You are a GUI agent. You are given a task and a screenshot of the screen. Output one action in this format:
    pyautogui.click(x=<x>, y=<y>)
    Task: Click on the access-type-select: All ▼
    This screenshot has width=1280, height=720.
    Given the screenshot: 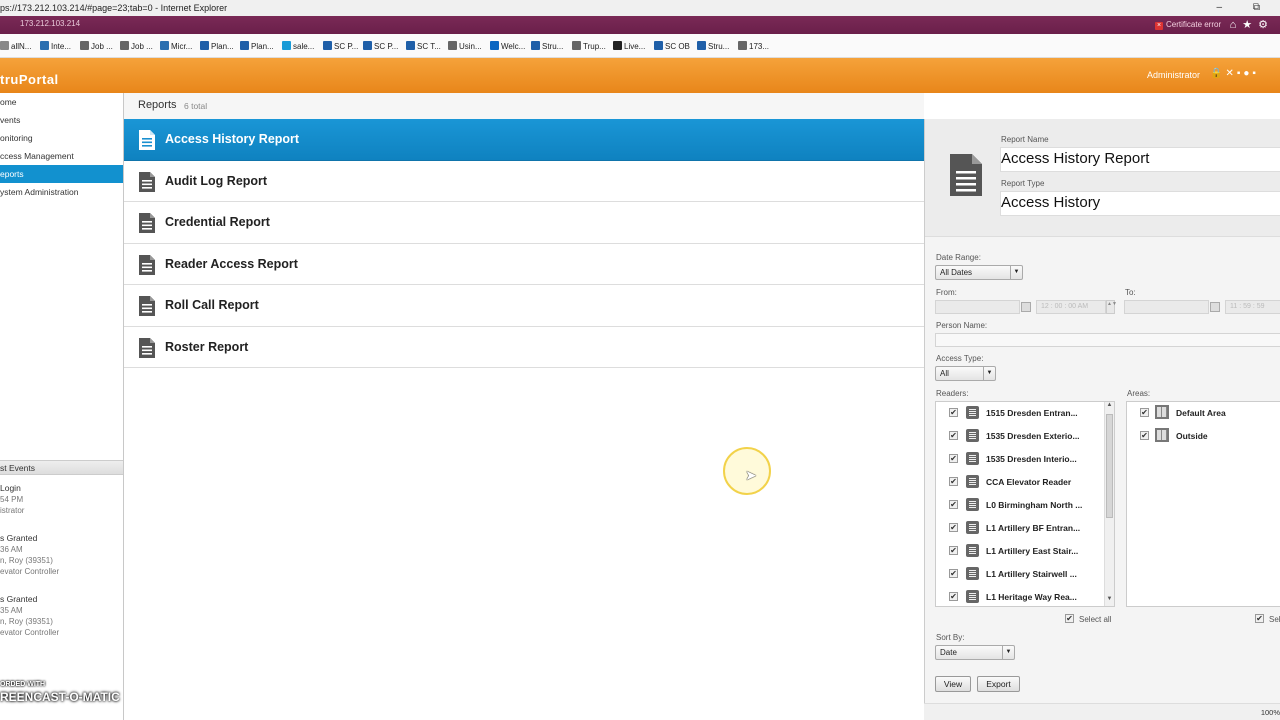 What is the action you would take?
    pyautogui.click(x=965, y=373)
    